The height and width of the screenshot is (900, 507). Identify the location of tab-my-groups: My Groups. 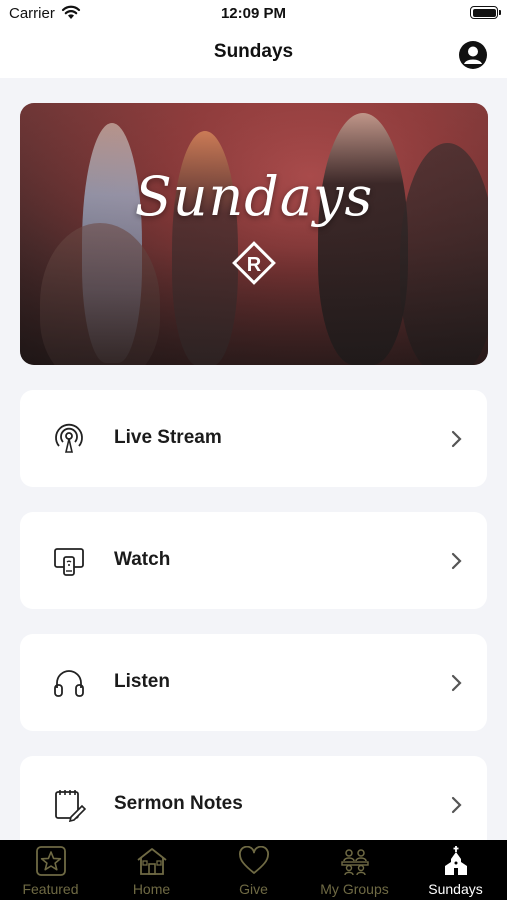
(354, 870).